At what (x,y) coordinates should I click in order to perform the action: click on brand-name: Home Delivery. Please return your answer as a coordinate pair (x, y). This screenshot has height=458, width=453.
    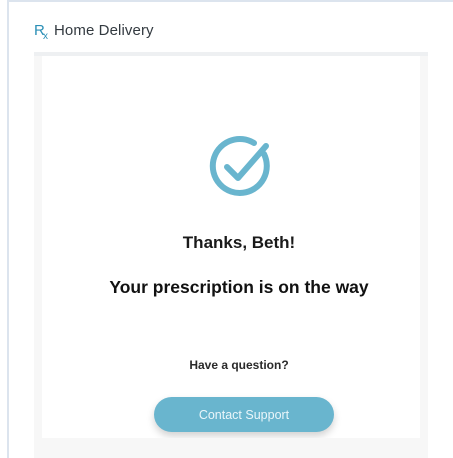
    Looking at the image, I should click on (104, 30).